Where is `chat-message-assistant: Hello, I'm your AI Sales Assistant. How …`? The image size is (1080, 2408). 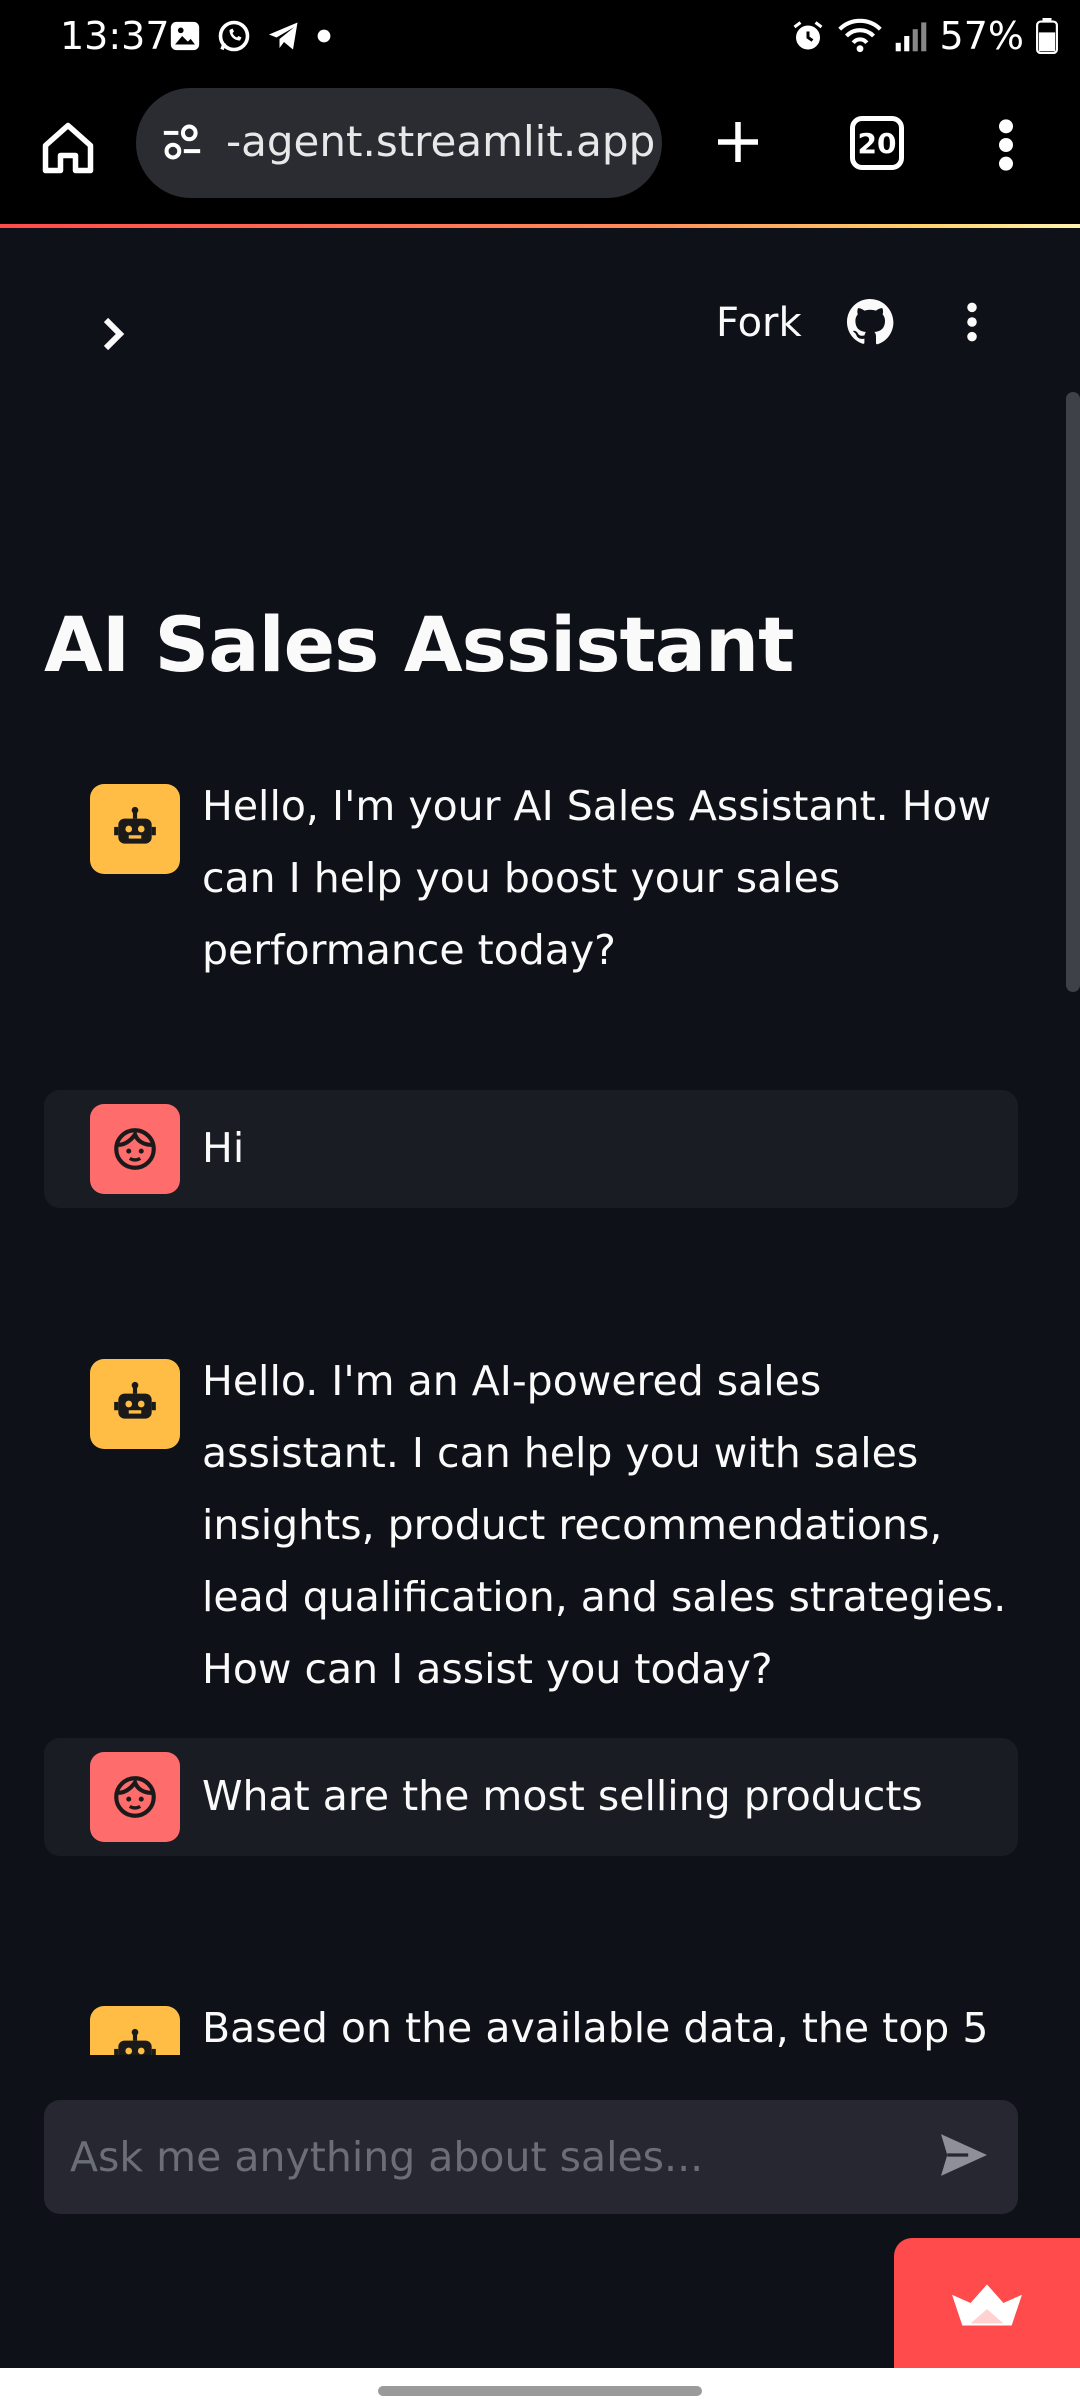
chat-message-assistant: Hello, I'm your AI Sales Assistant. How … is located at coordinates (531, 885).